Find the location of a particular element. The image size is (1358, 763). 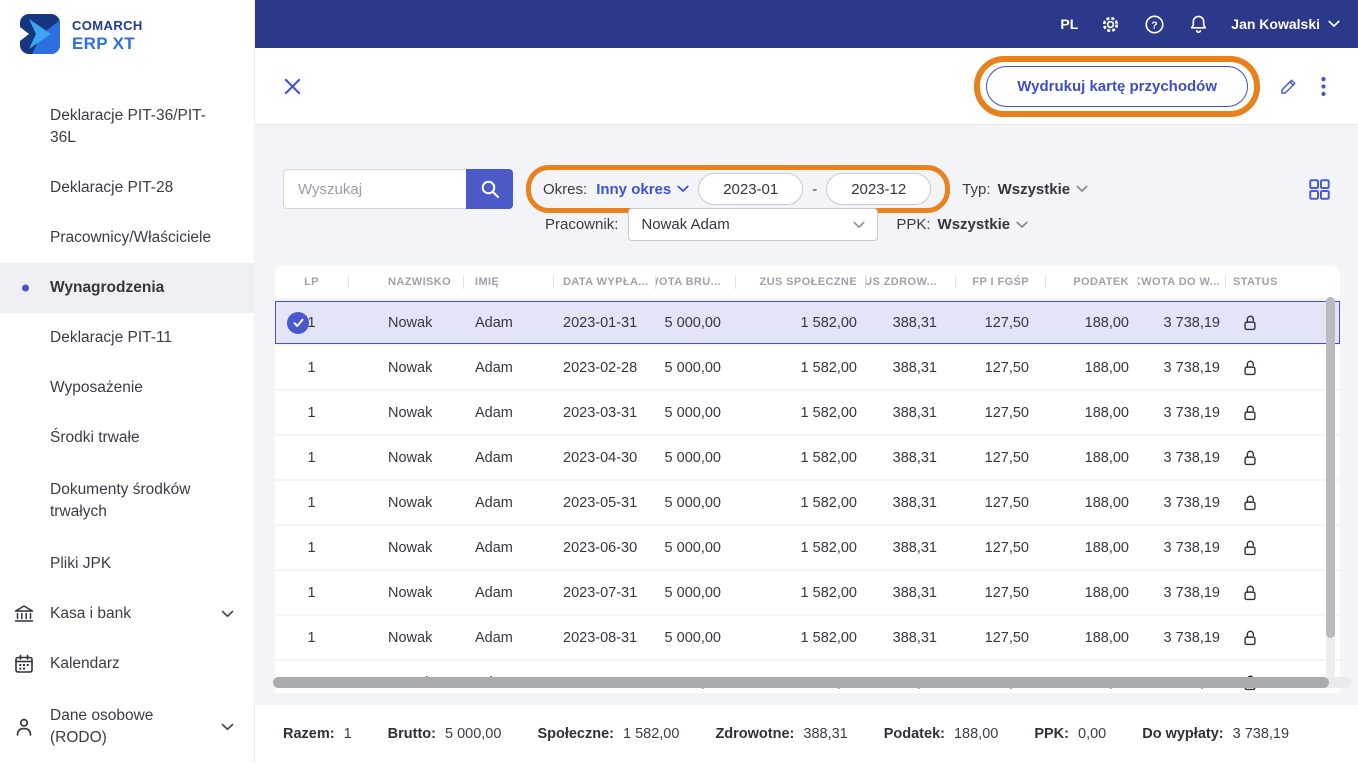

search-icon is located at coordinates (490, 189).